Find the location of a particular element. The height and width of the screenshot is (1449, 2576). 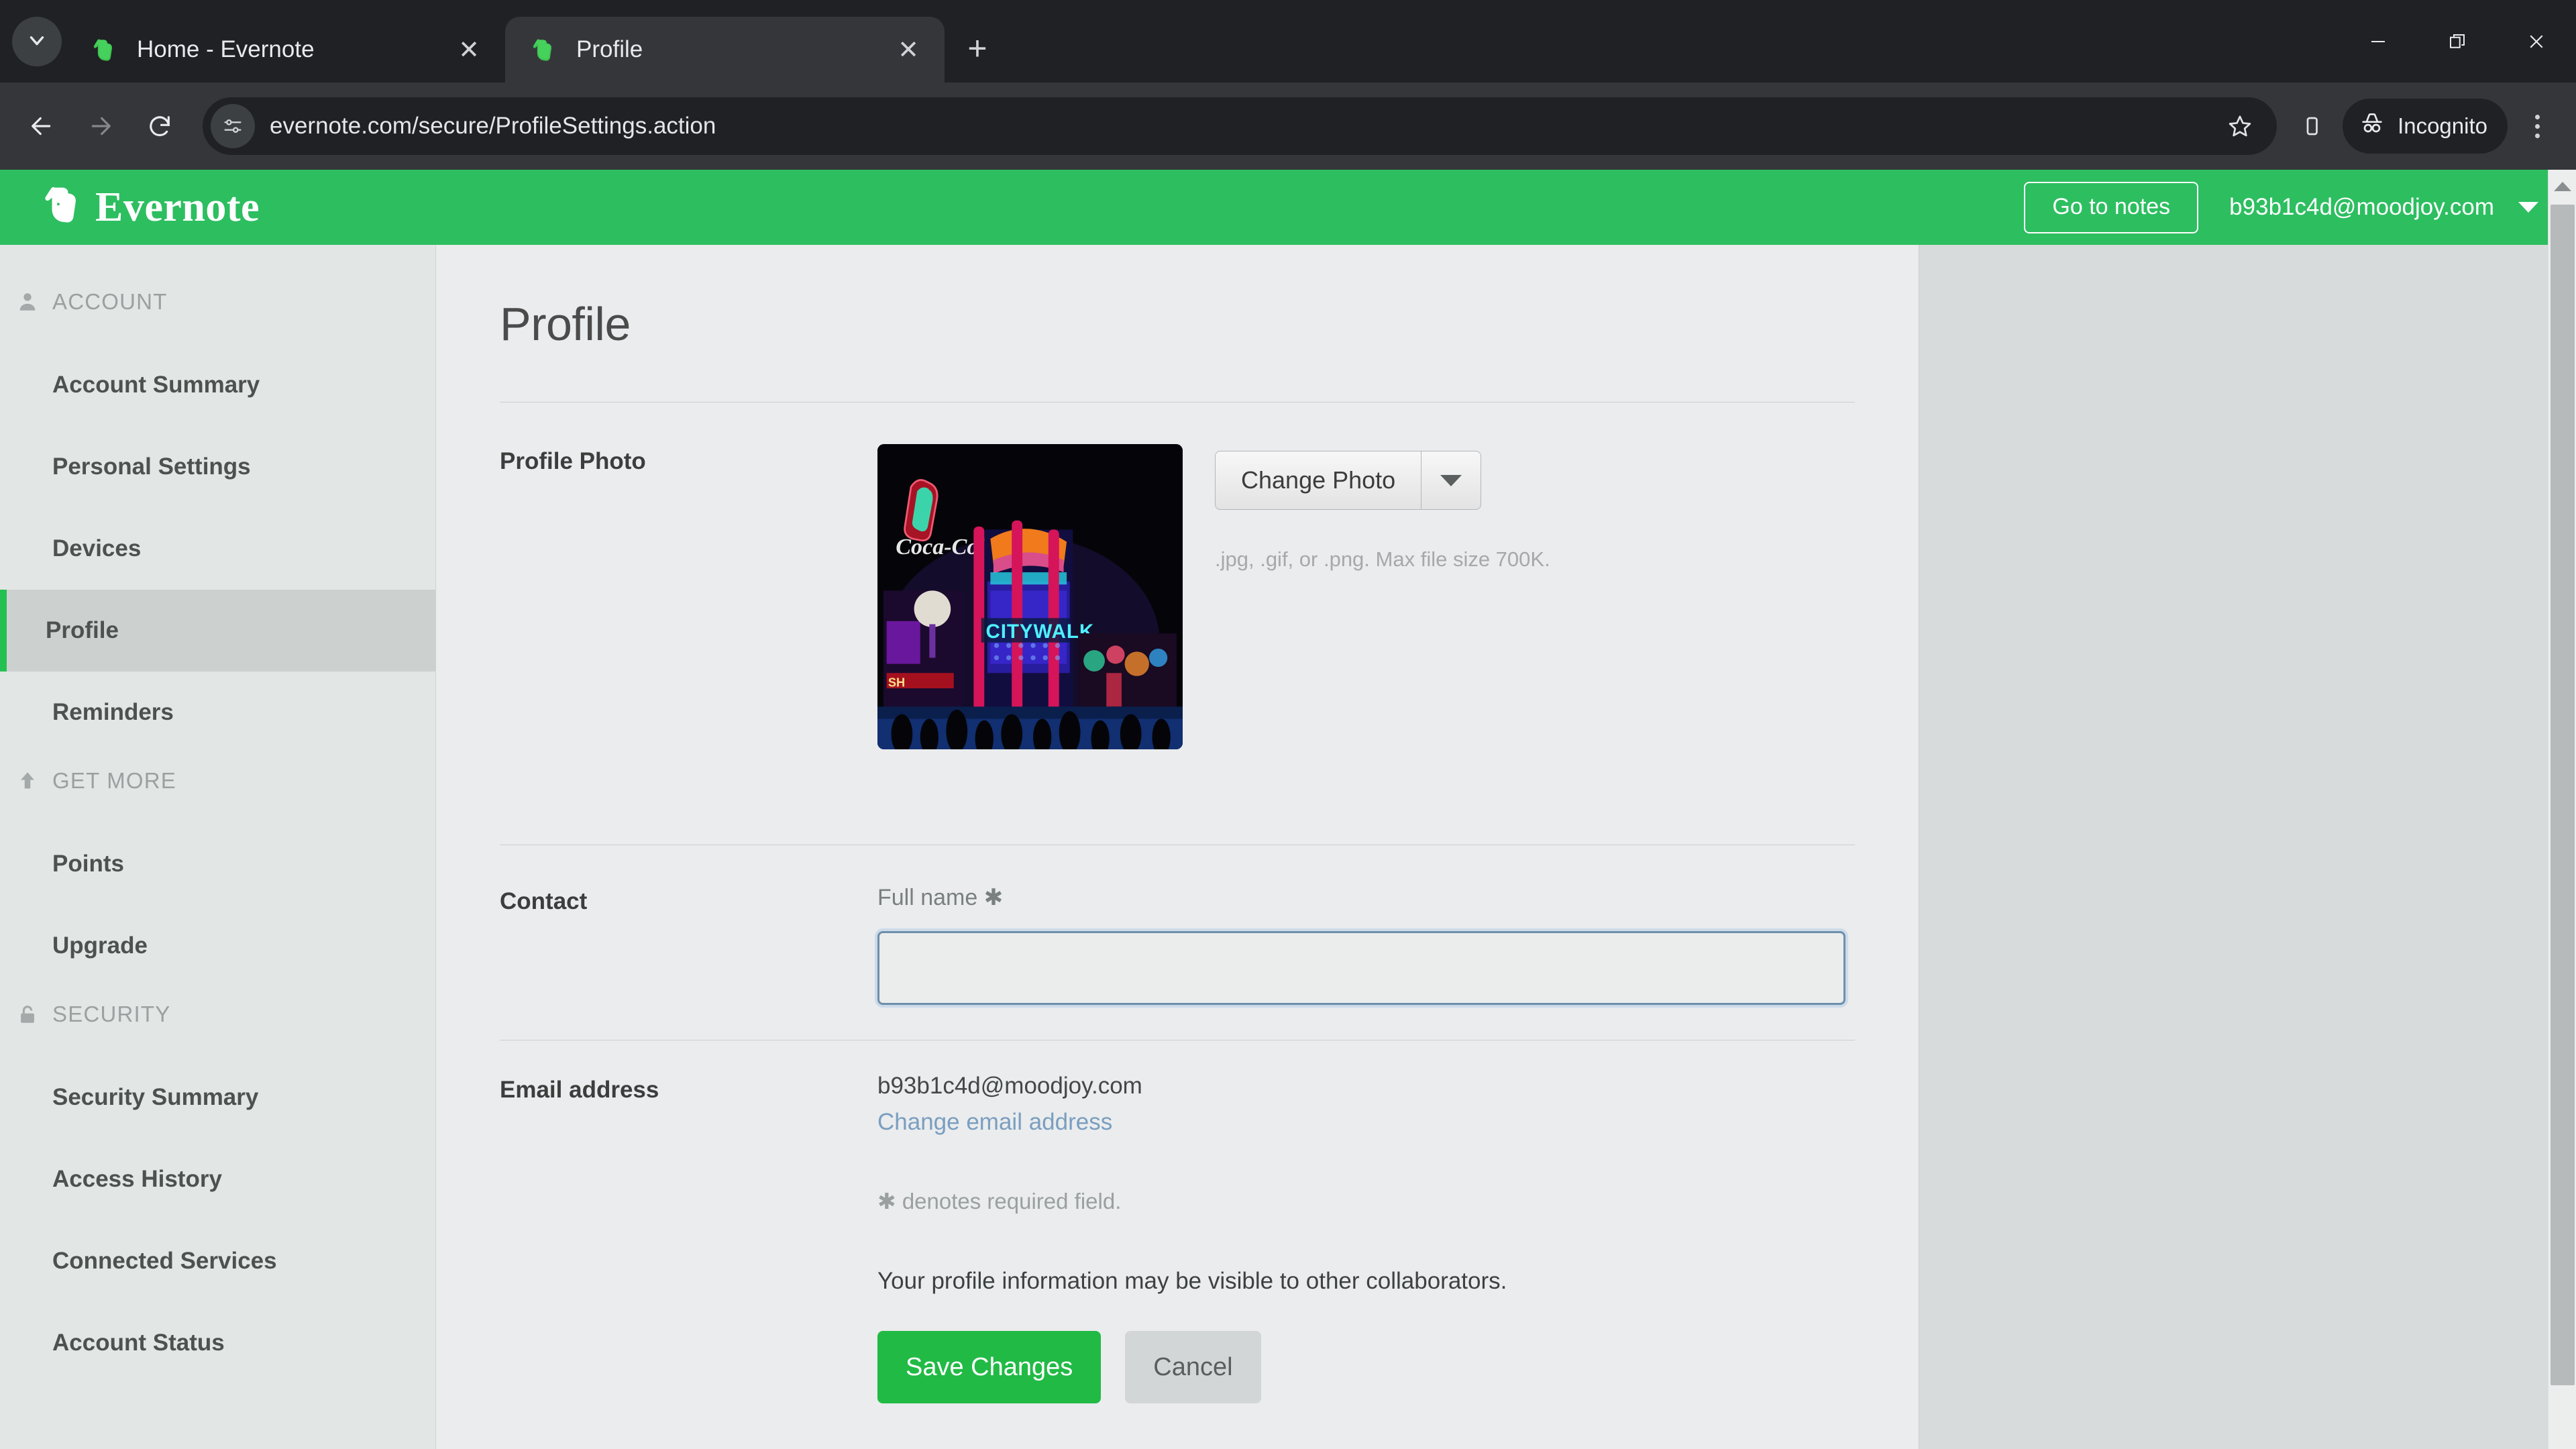

cancel-button: Cancel is located at coordinates (1193, 1367).